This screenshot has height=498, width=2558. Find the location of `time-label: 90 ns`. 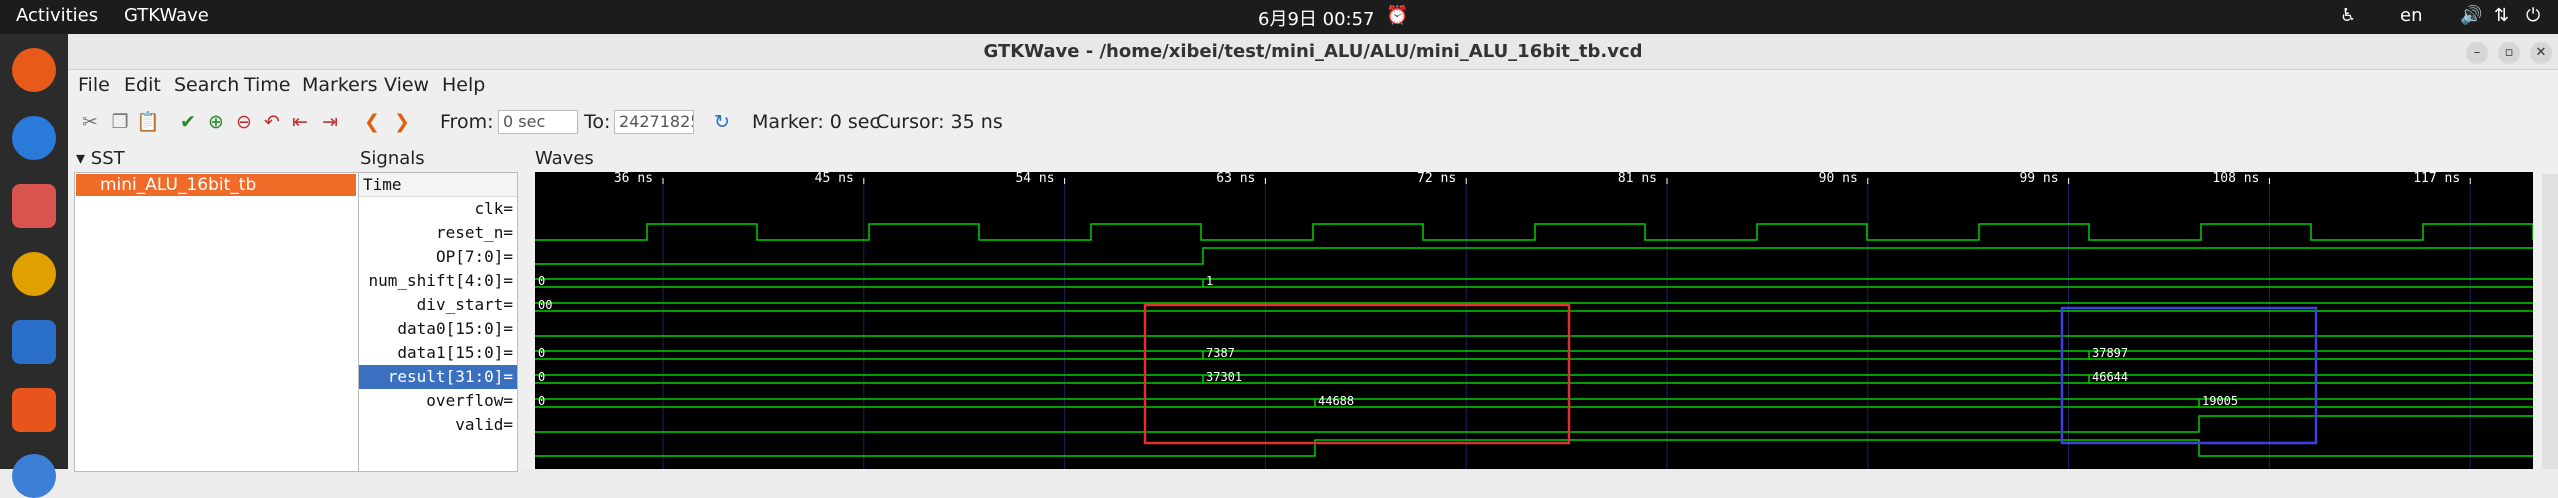

time-label: 90 ns is located at coordinates (1838, 179).